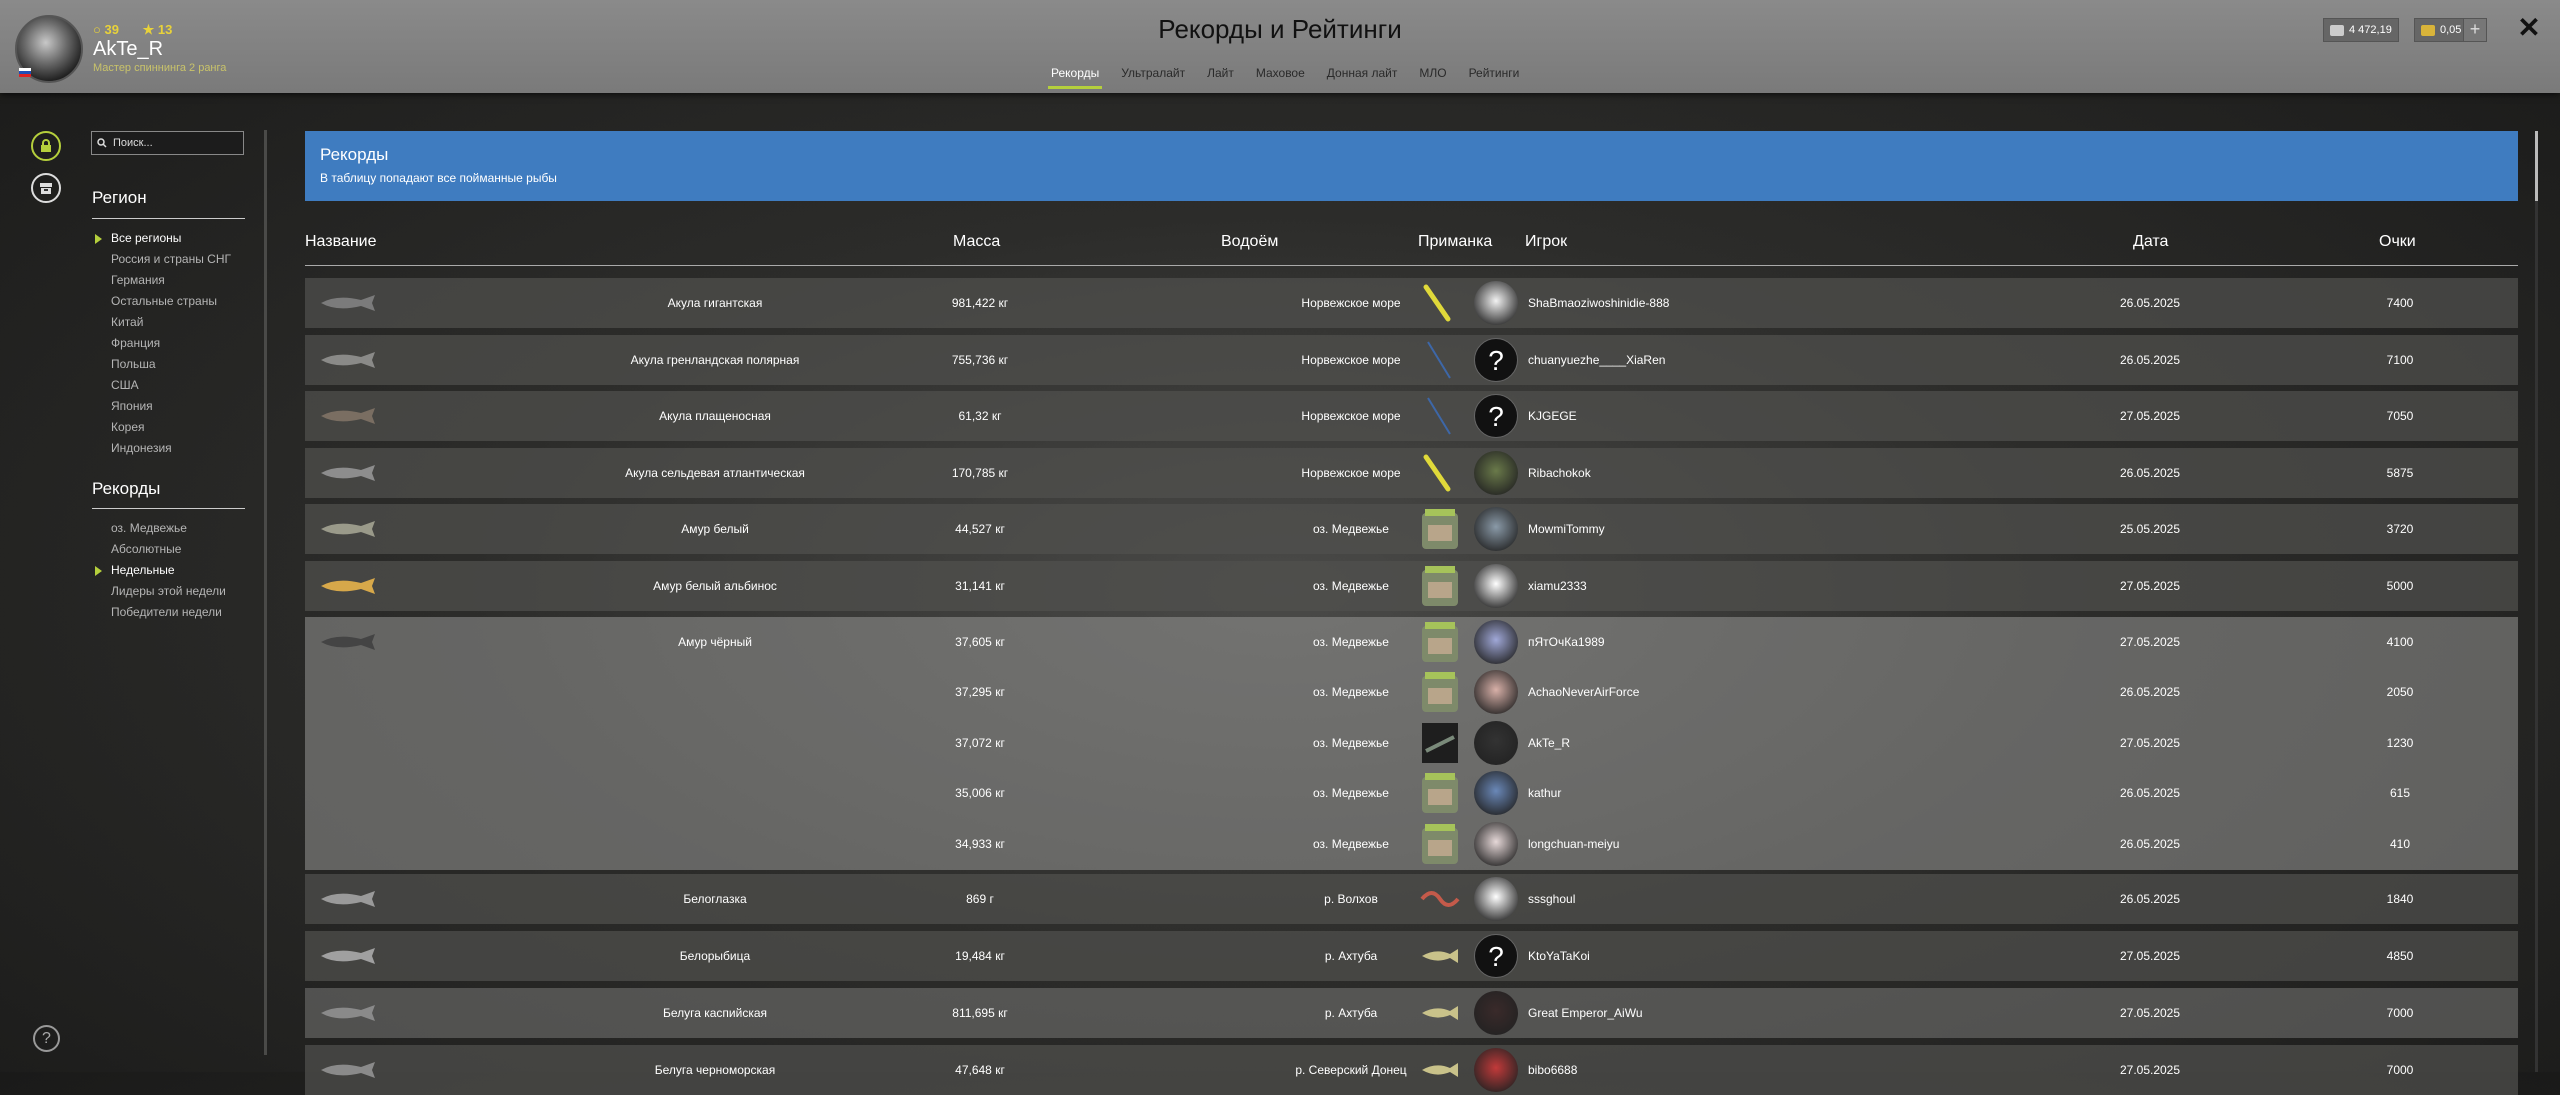 This screenshot has height=1095, width=2560. What do you see at coordinates (171, 406) in the screenshot?
I see `region-item-japan: Япония` at bounding box center [171, 406].